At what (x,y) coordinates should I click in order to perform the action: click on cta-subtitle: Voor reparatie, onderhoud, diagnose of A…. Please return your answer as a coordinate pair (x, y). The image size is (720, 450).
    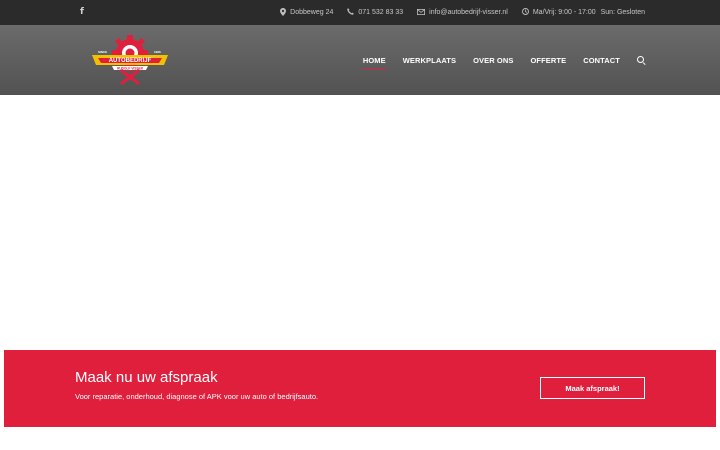
    Looking at the image, I should click on (197, 396).